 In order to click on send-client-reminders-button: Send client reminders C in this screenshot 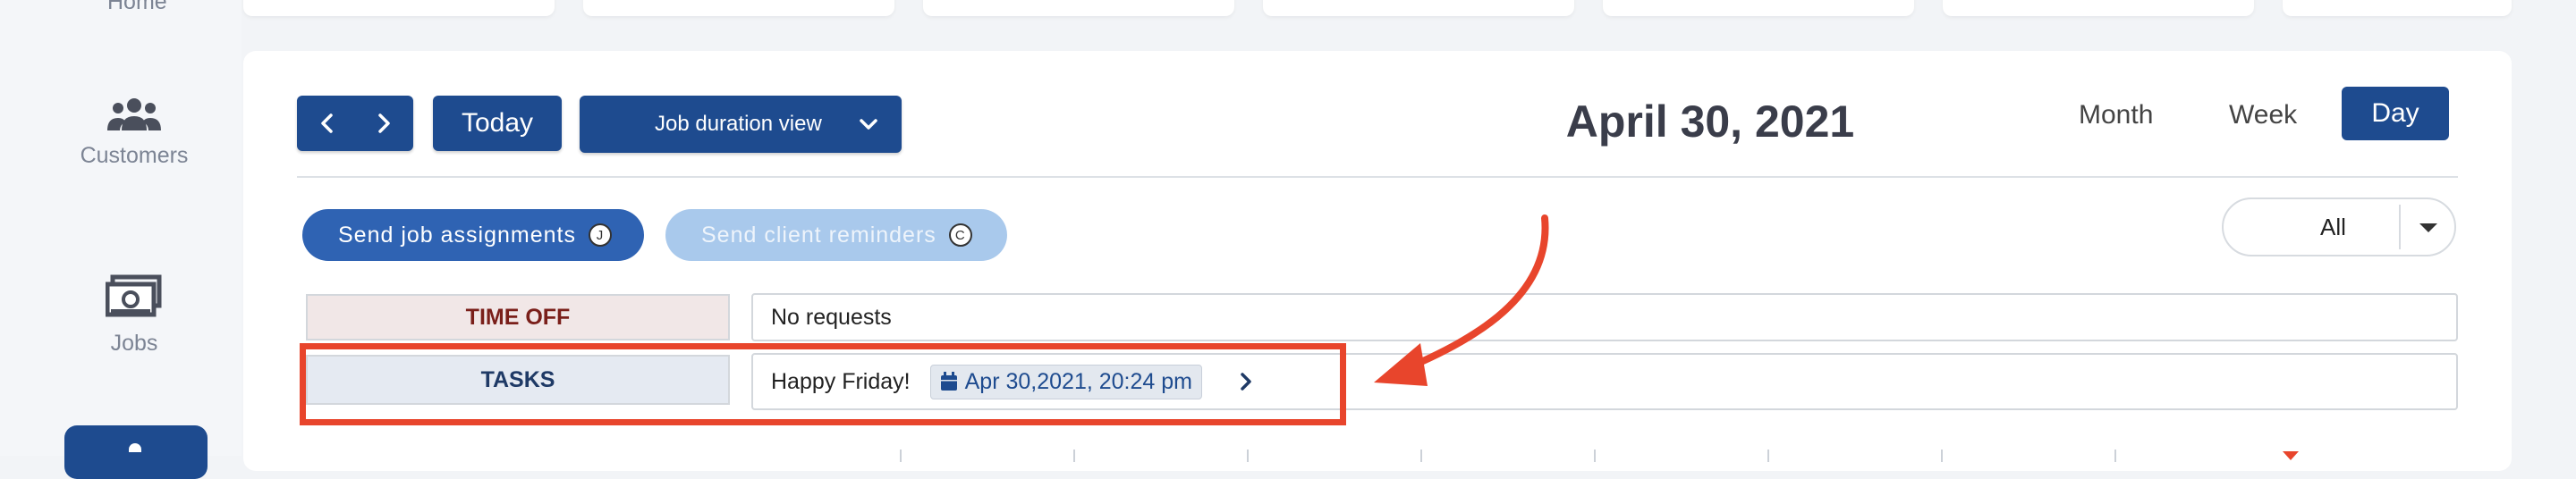, I will do `click(836, 235)`.